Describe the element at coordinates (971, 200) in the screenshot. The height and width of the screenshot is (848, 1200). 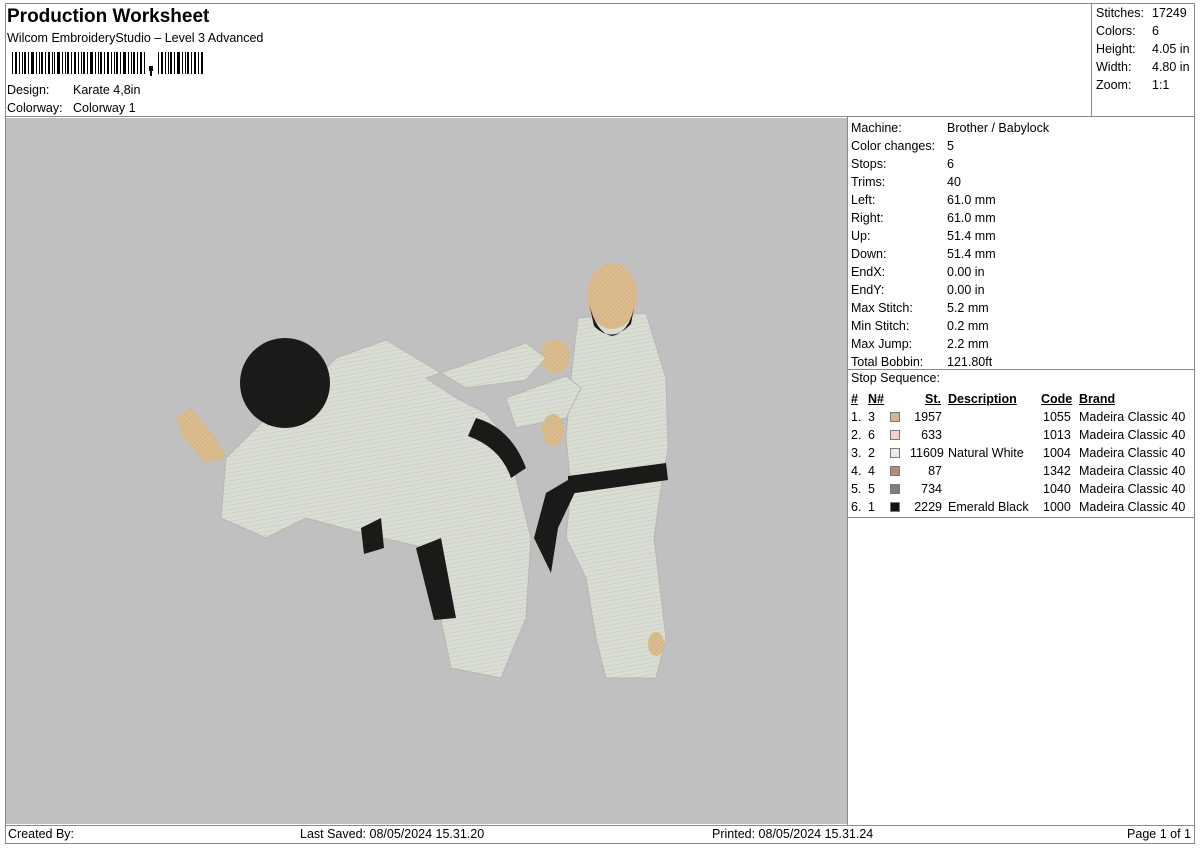
I see `param-value: 61.0 mm` at that location.